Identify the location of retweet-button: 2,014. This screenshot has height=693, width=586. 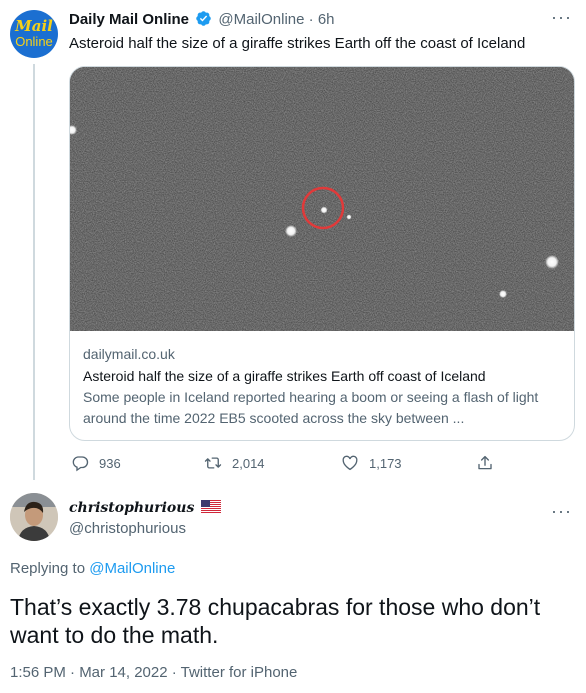
(234, 463).